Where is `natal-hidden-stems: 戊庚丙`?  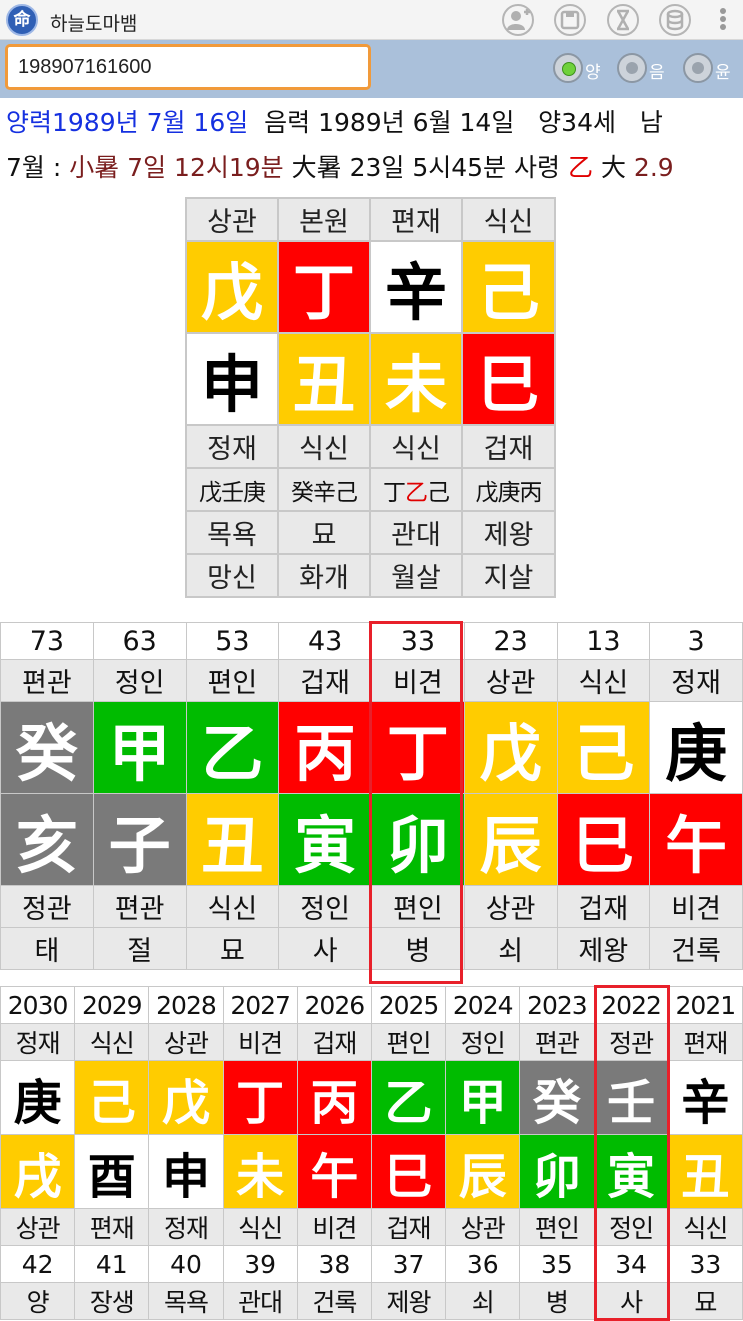 natal-hidden-stems: 戊庚丙 is located at coordinates (508, 489).